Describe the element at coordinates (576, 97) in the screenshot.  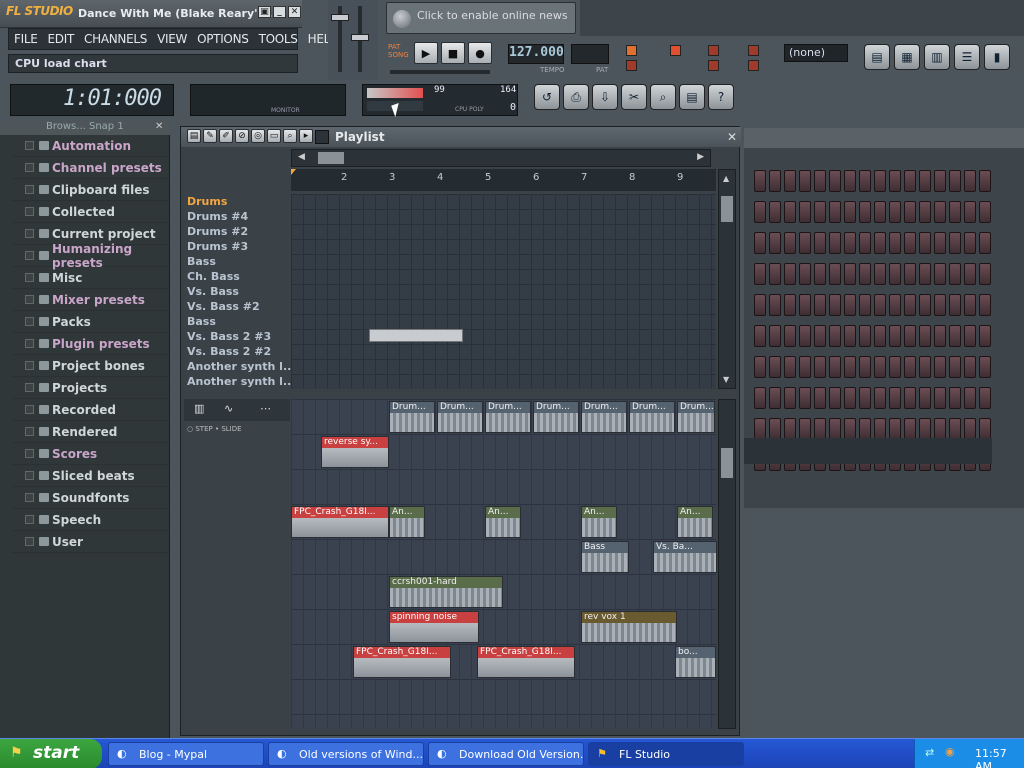
I see `save-icon: ⎙` at that location.